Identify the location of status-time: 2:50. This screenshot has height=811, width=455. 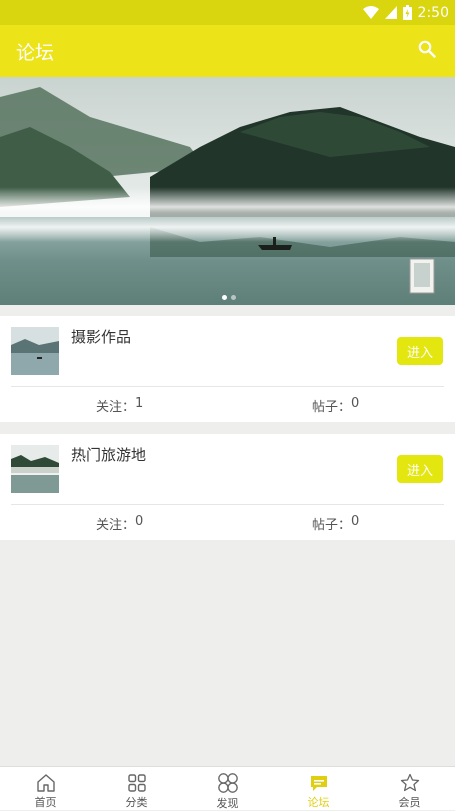
(433, 12).